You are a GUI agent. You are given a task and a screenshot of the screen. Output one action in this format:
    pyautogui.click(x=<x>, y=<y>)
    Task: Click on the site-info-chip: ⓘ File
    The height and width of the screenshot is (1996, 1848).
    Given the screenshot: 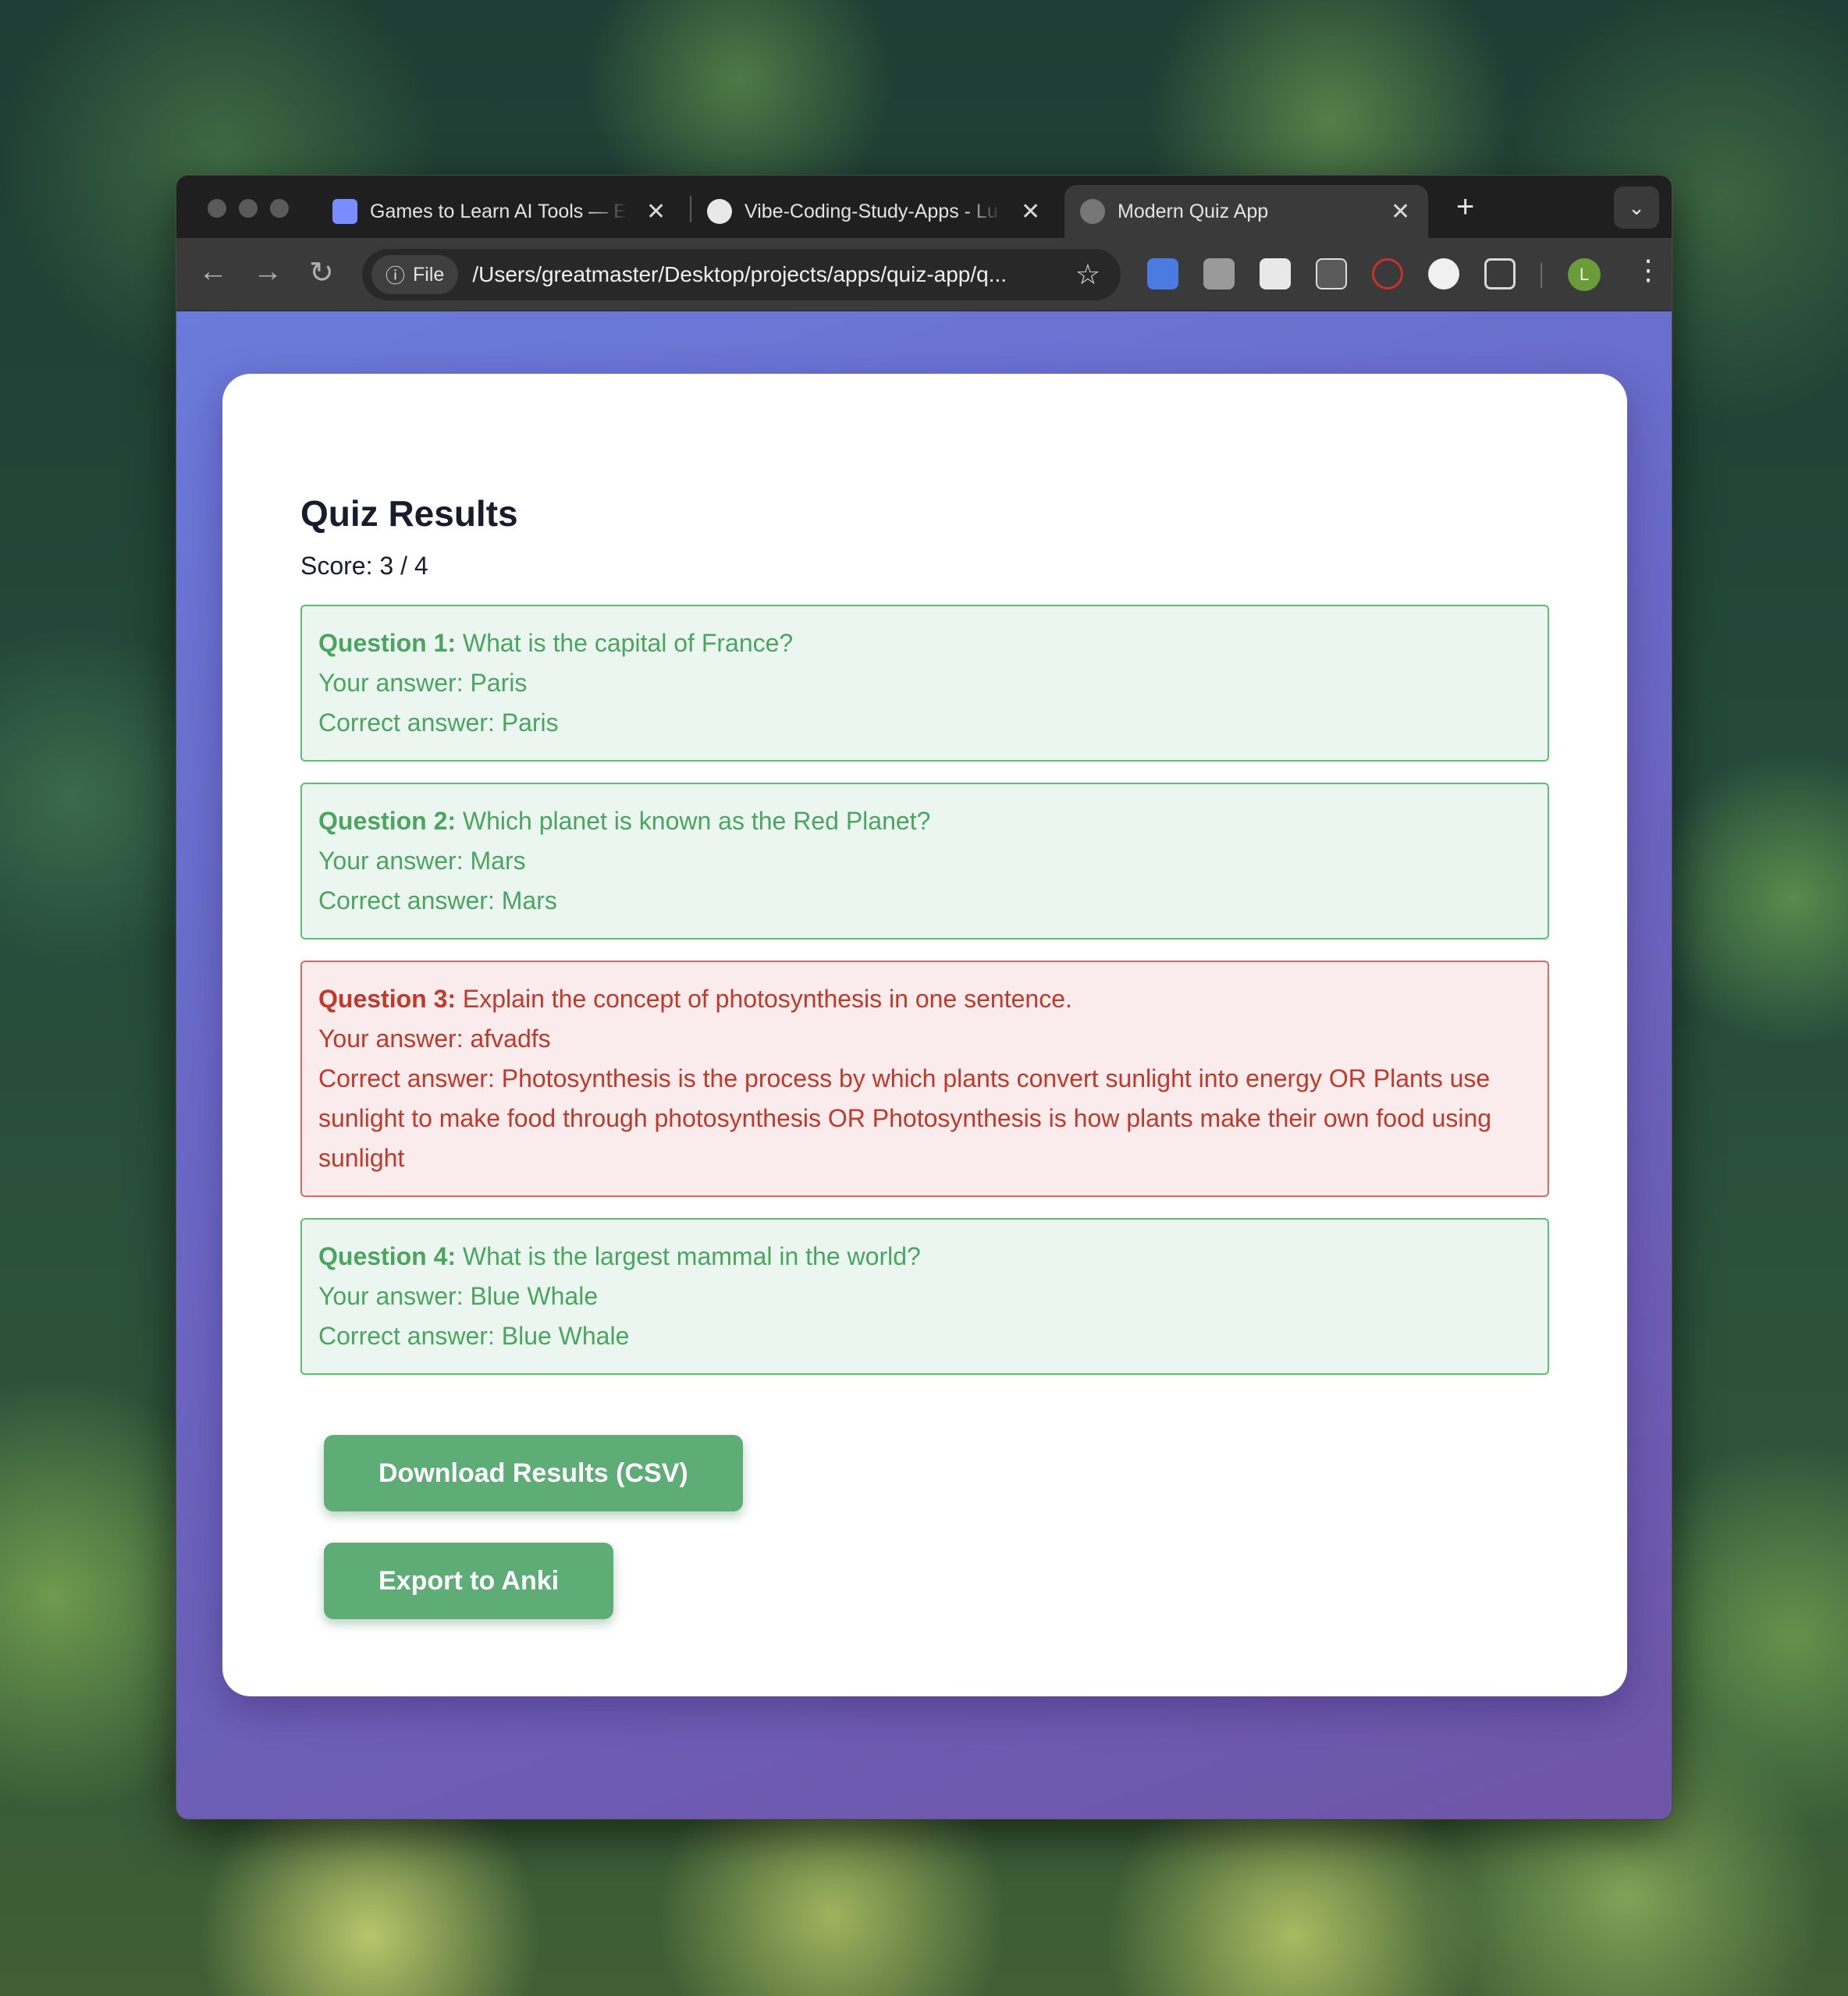 What is the action you would take?
    pyautogui.click(x=415, y=274)
    